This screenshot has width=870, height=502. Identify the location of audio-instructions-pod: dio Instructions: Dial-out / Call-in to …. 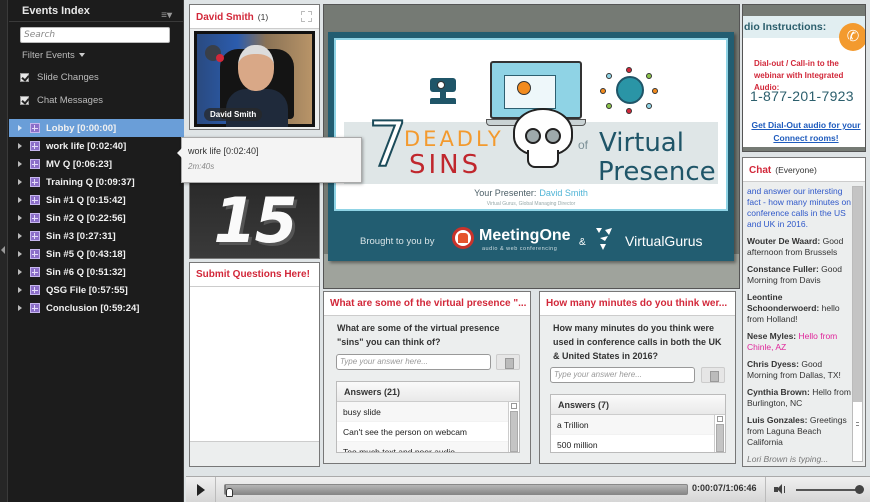
(804, 78).